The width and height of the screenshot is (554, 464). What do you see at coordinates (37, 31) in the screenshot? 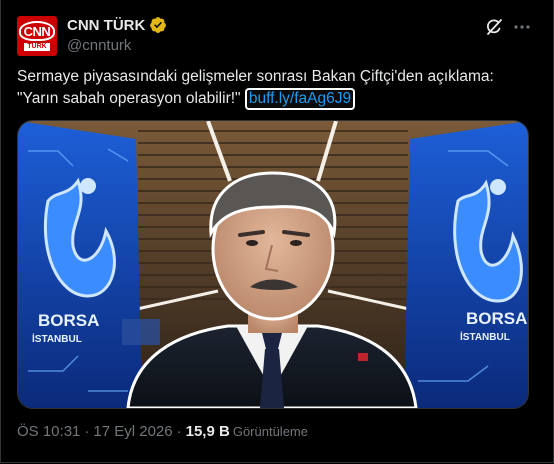
I see `avatar-logo-text: CNN` at bounding box center [37, 31].